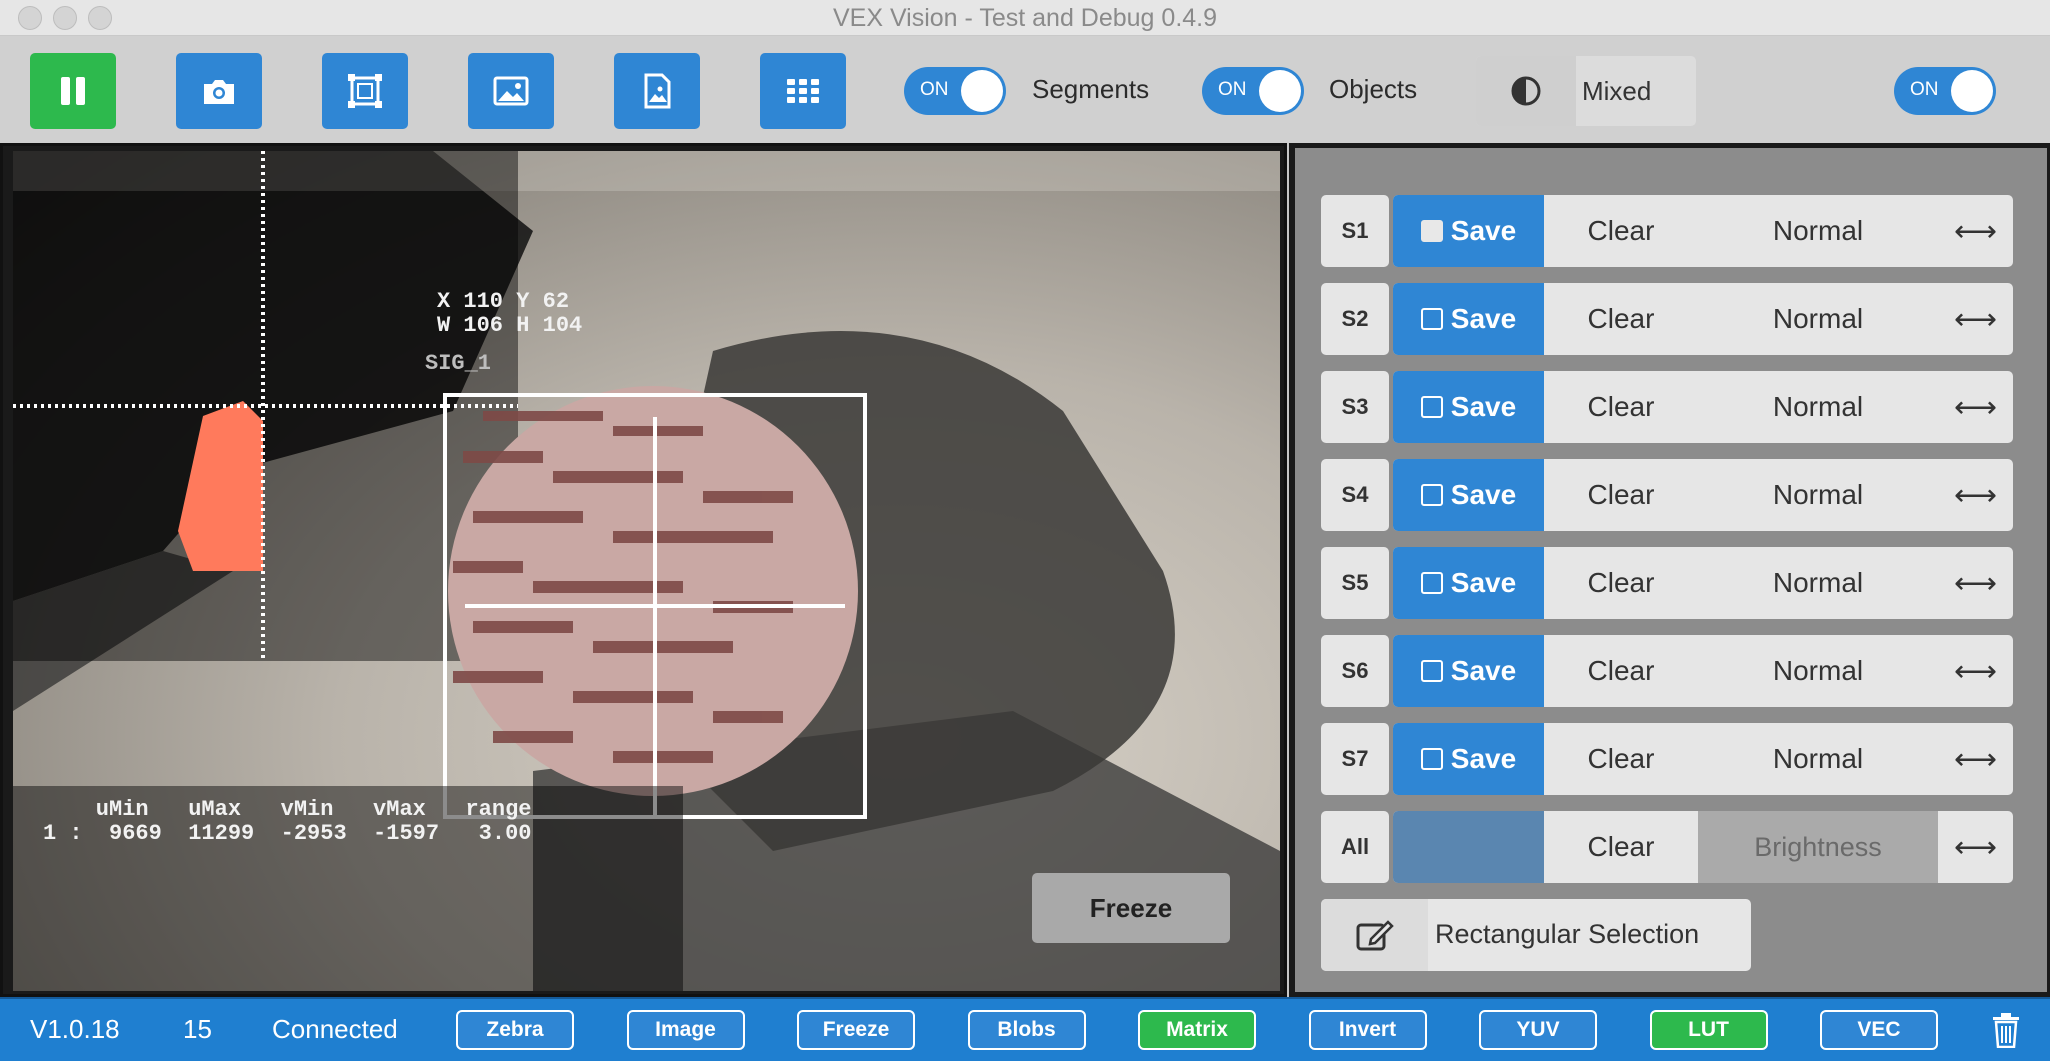 The width and height of the screenshot is (2050, 1061). What do you see at coordinates (856, 1030) in the screenshot?
I see `status-toggle-freeze: Freeze` at bounding box center [856, 1030].